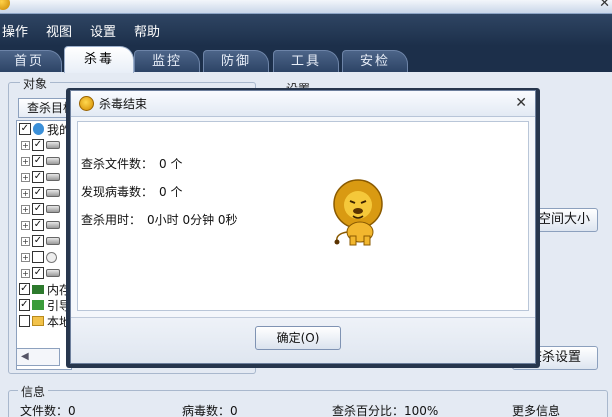 Image resolution: width=612 pixels, height=417 pixels. I want to click on scan-time-label: 查杀用时：, so click(111, 220).